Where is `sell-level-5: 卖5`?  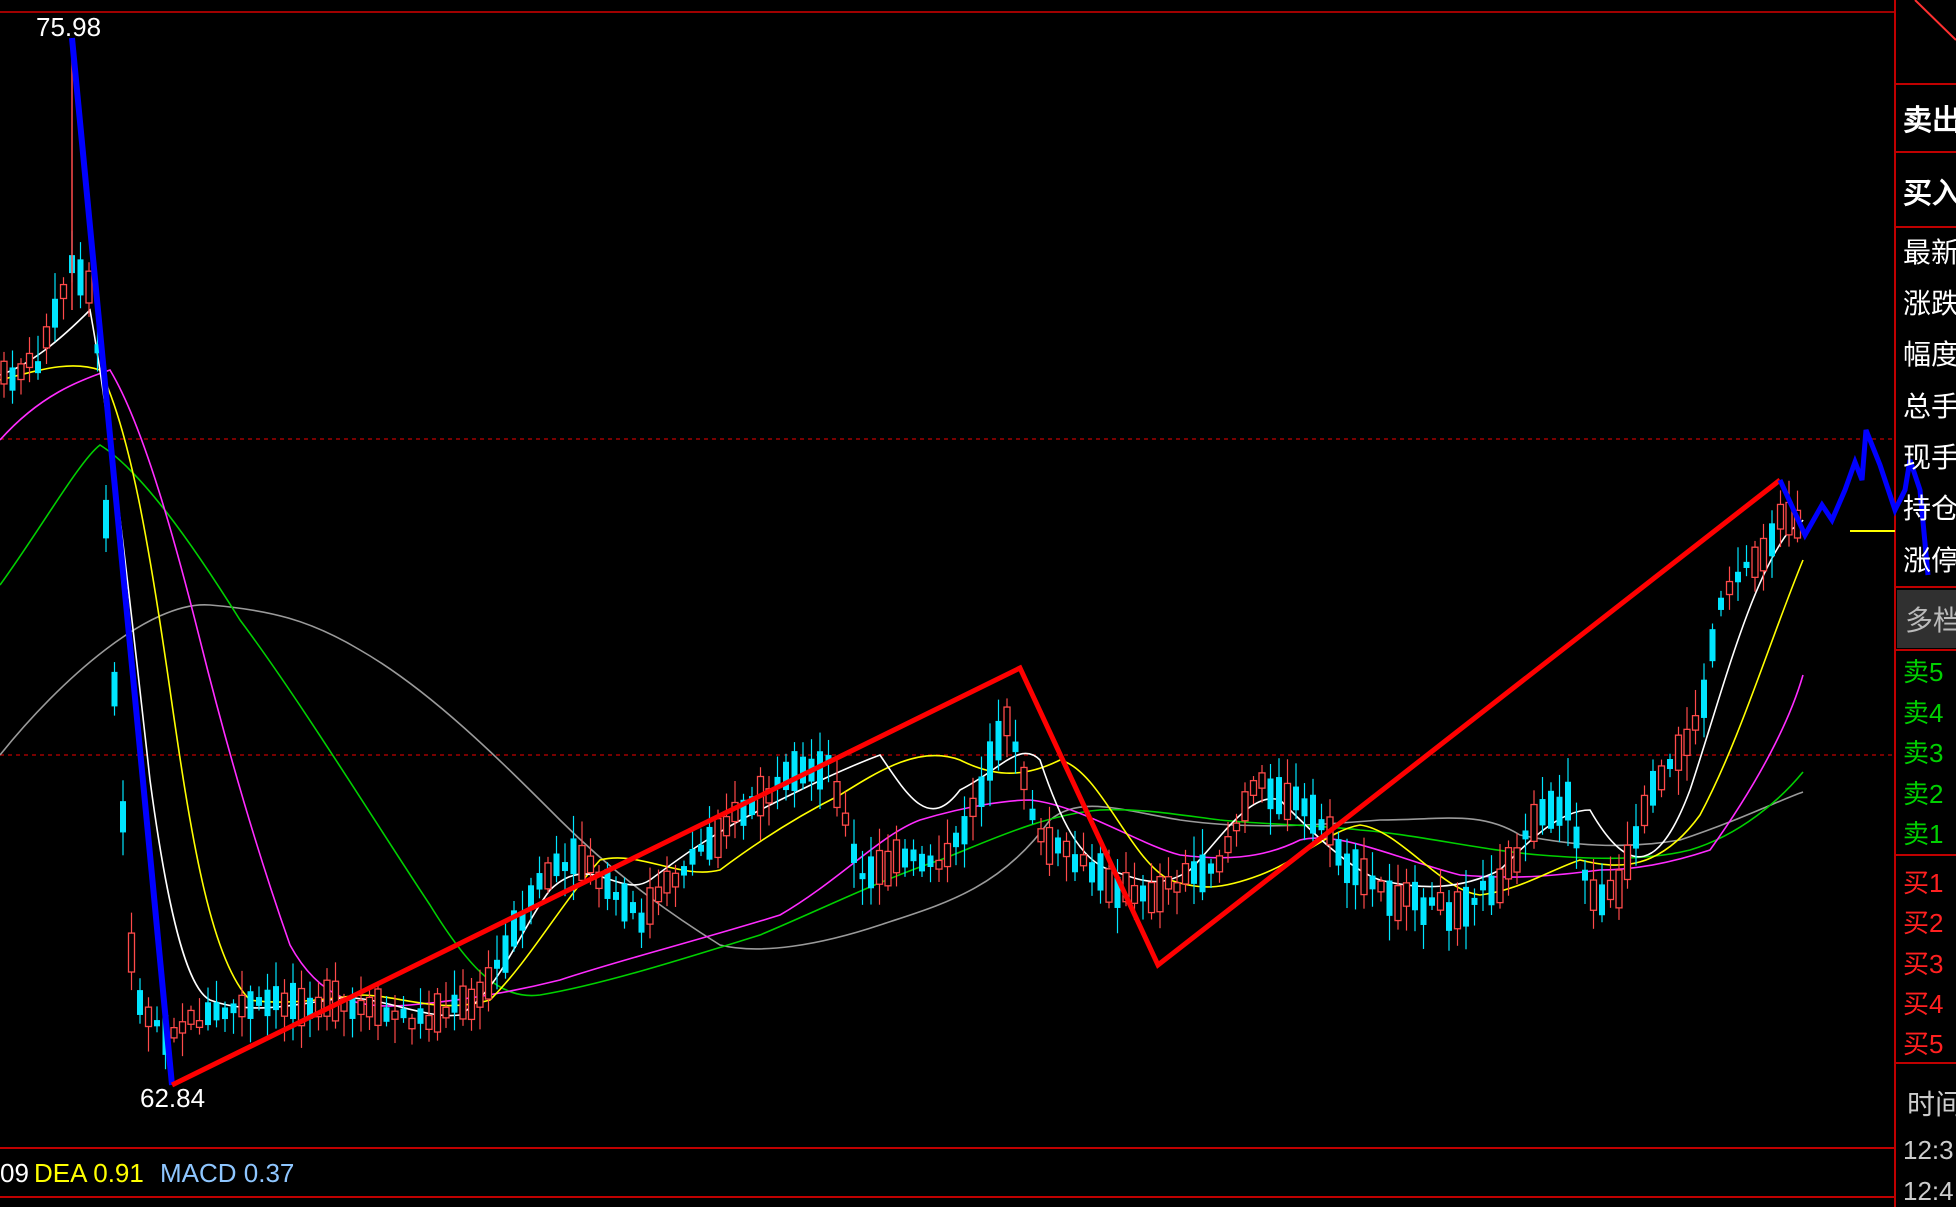 sell-level-5: 卖5 is located at coordinates (1923, 672).